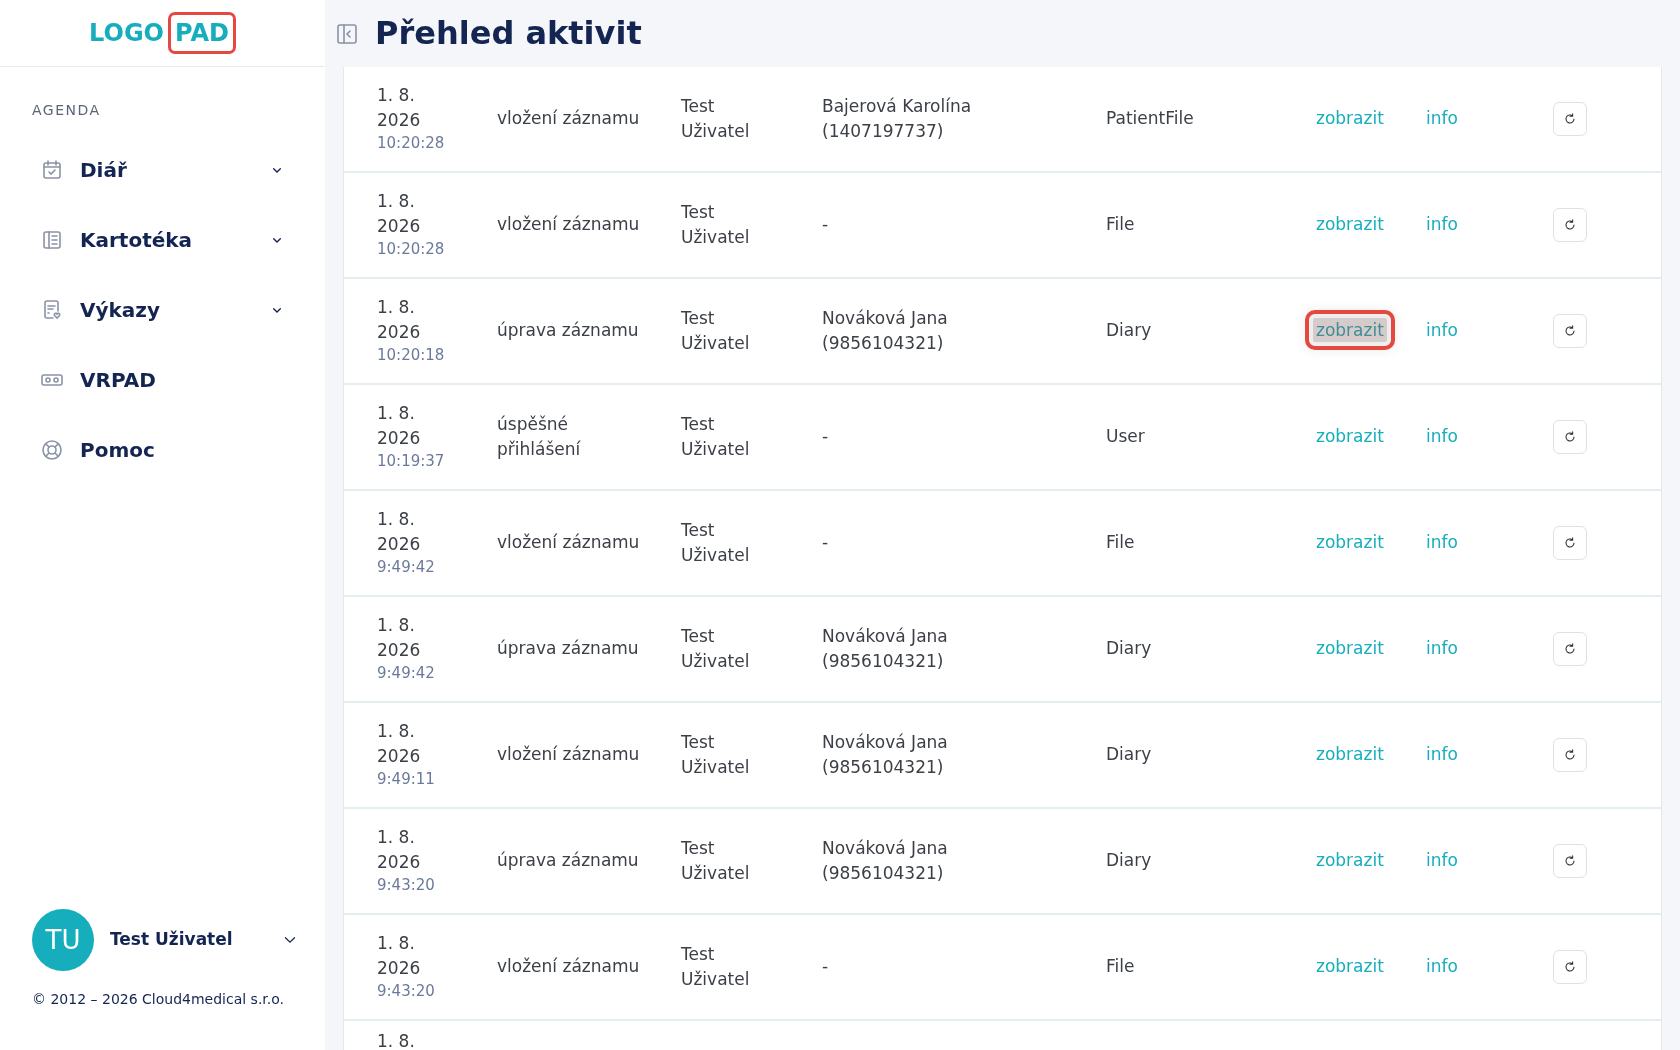 The height and width of the screenshot is (1050, 1680). I want to click on action-text: úspěšné přihlášení, so click(539, 436).